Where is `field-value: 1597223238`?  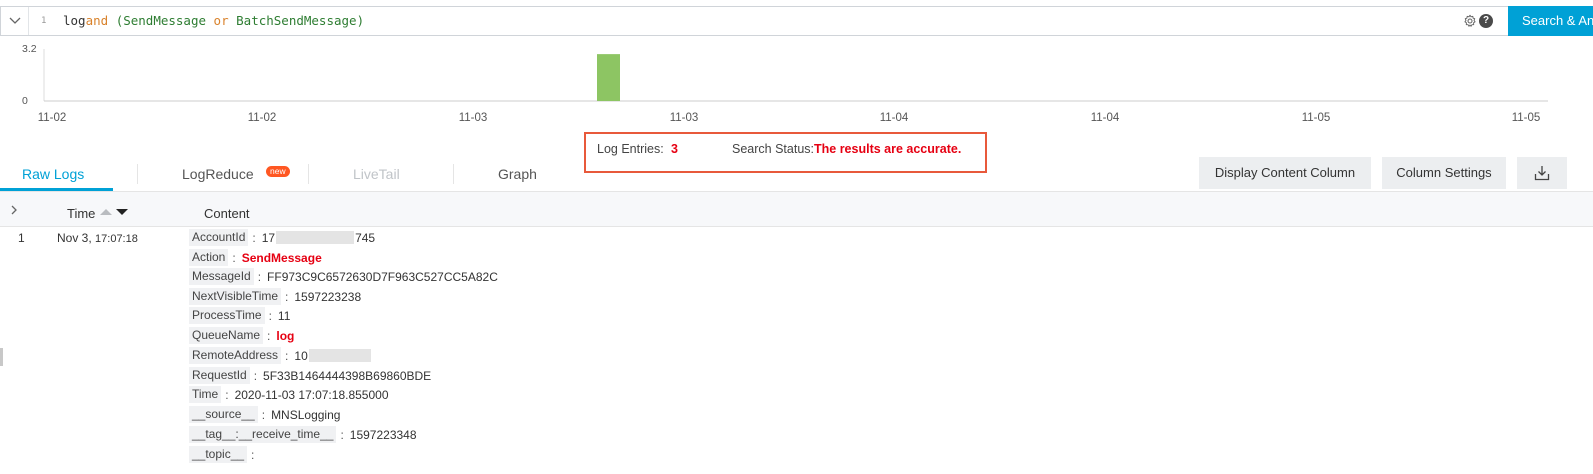 field-value: 1597223238 is located at coordinates (327, 297).